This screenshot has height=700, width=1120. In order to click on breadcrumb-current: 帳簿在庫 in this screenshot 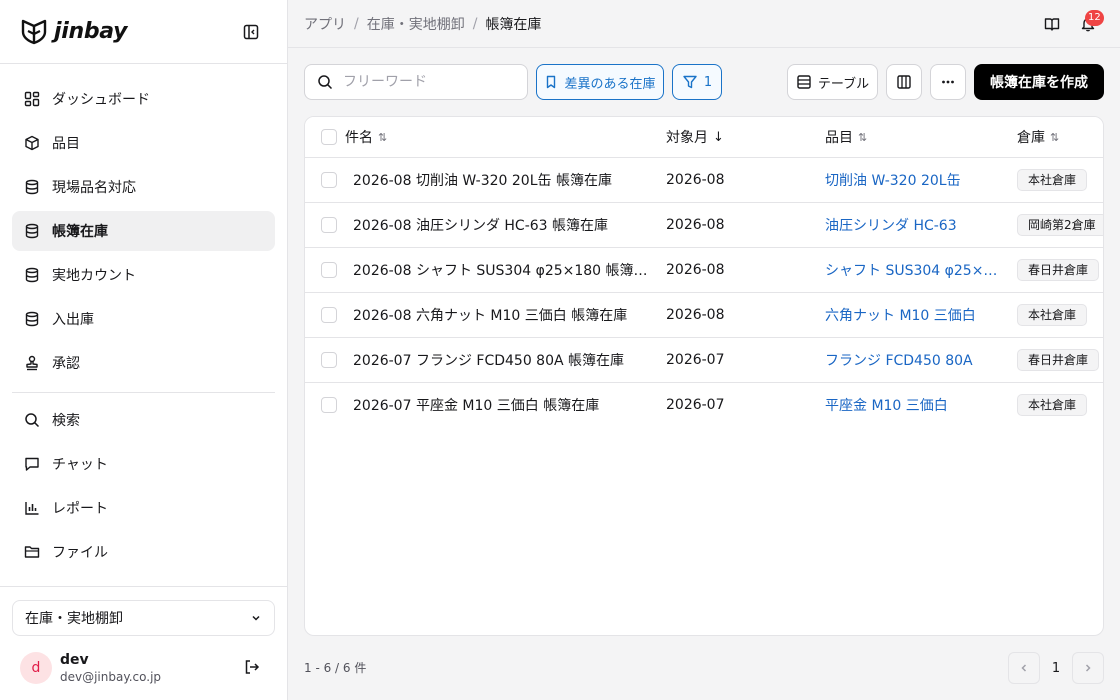, I will do `click(513, 25)`.